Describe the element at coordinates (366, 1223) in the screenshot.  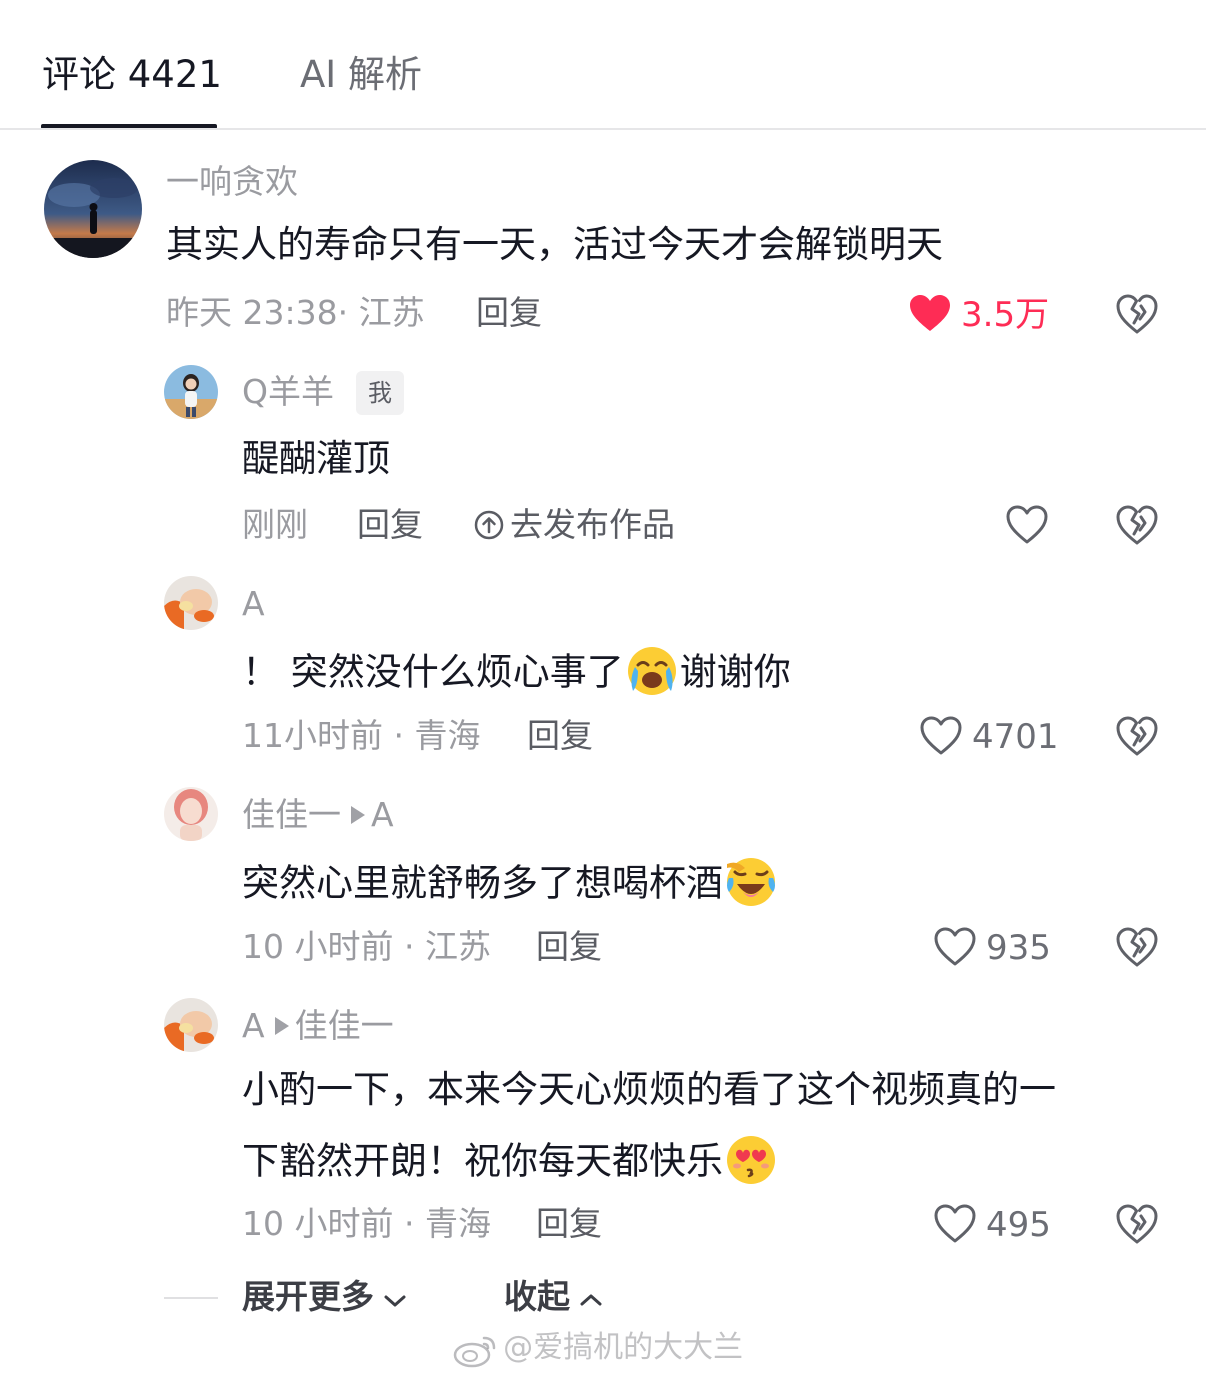
I see `reply-meta: 10 小时前 · 青海` at that location.